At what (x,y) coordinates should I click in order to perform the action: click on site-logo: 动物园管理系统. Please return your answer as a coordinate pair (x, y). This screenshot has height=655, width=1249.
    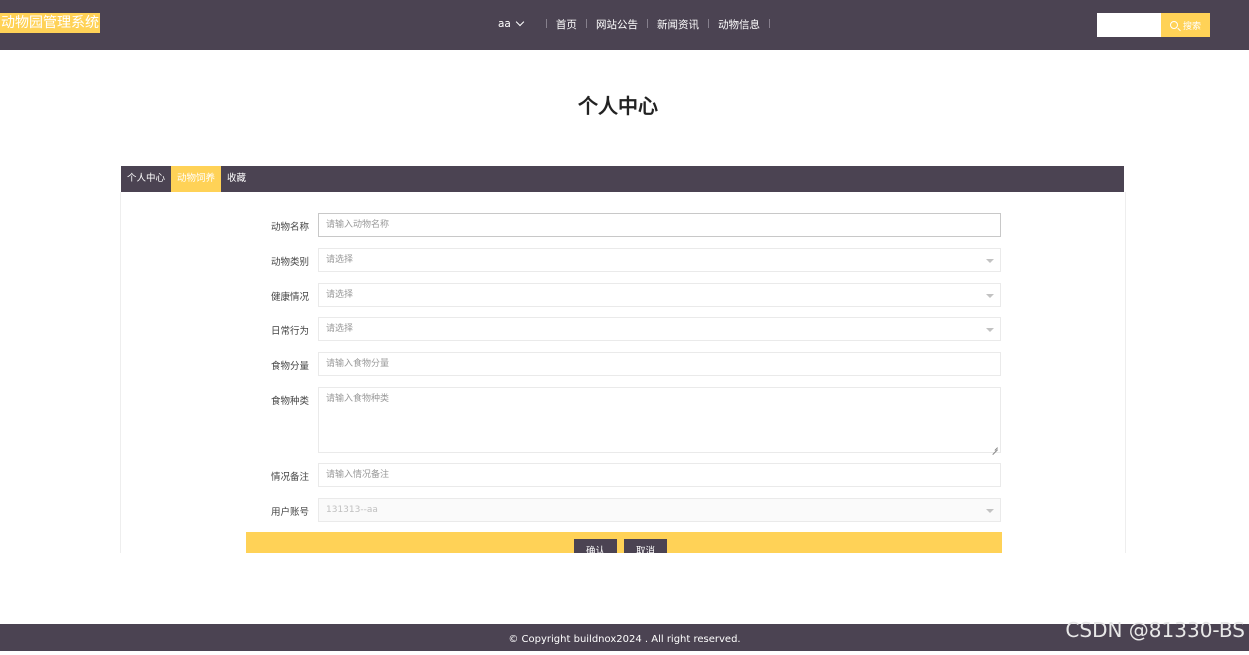
    Looking at the image, I should click on (50, 23).